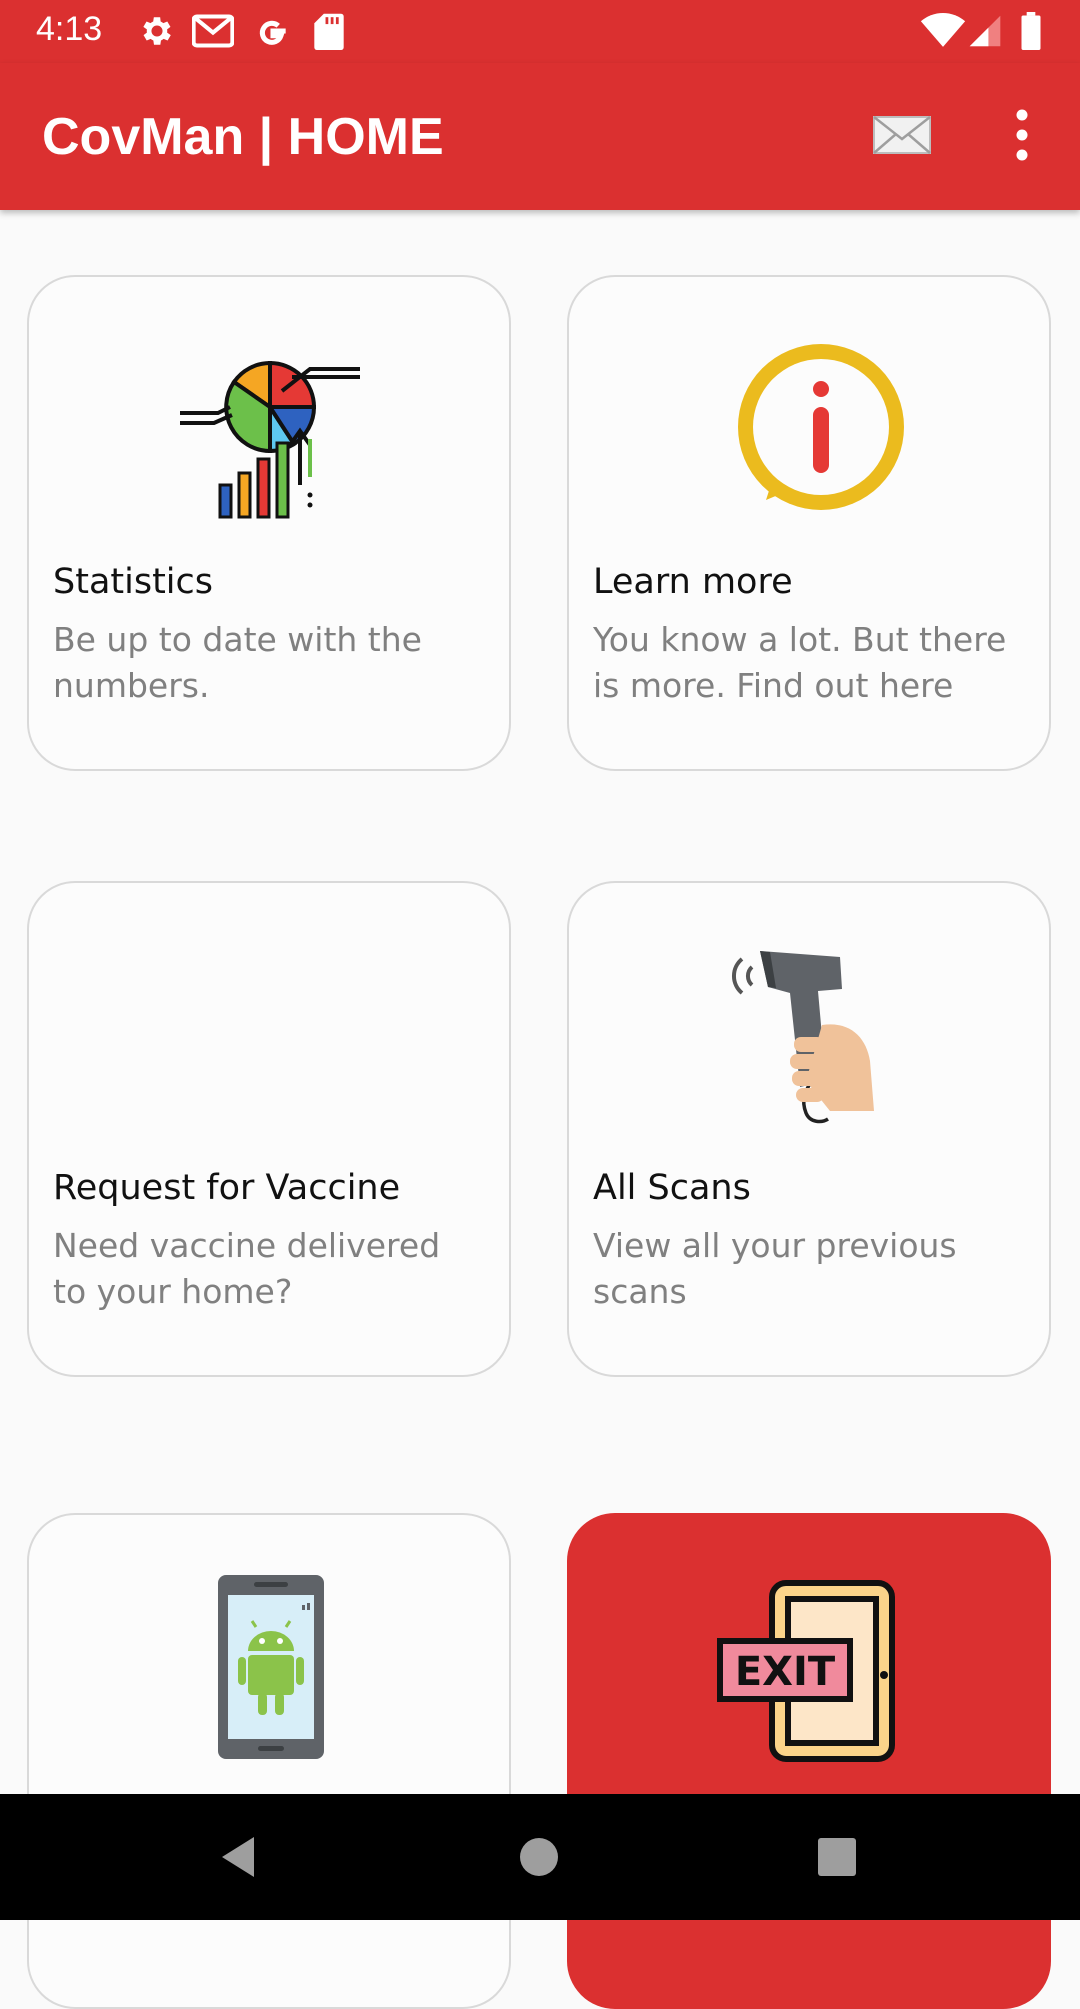 The width and height of the screenshot is (1080, 2009). I want to click on settings-icon, so click(157, 31).